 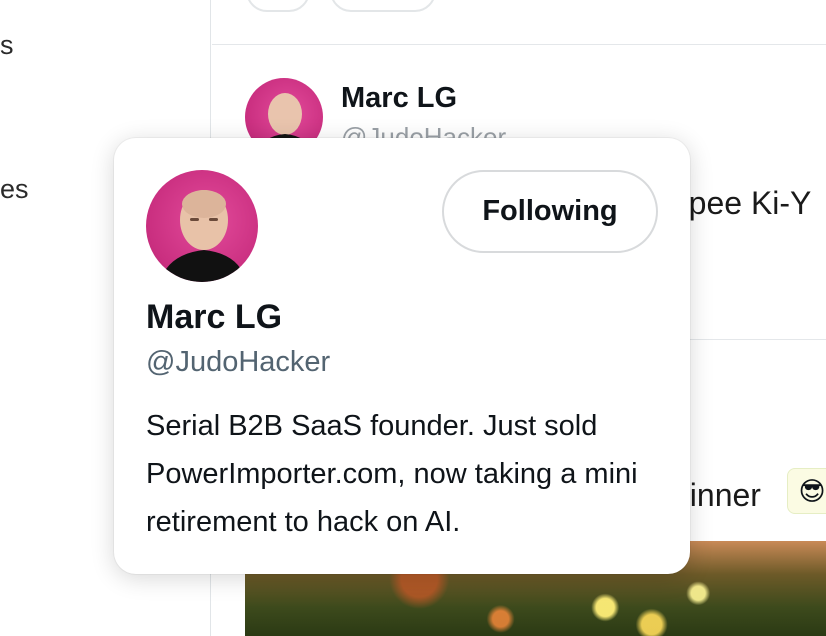 What do you see at coordinates (7, 45) in the screenshot?
I see `sidebar-item-0: s` at bounding box center [7, 45].